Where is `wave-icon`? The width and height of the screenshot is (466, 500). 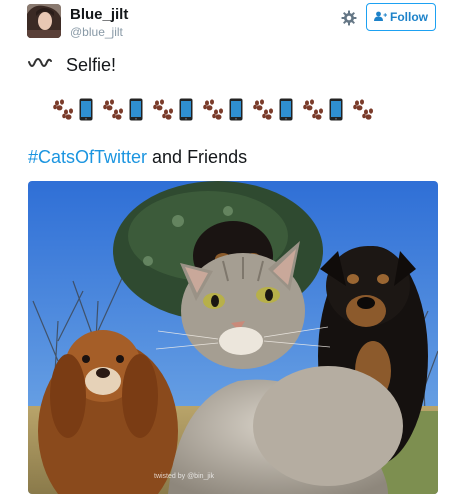 wave-icon is located at coordinates (40, 62).